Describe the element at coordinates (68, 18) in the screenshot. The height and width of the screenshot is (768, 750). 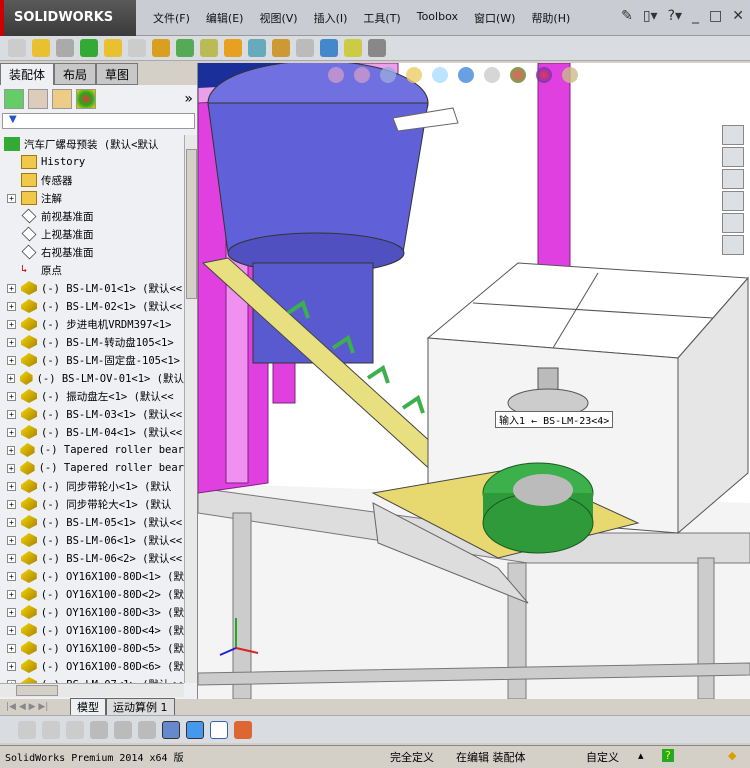
I see `solidworks-logo: SOLIDWORKS` at that location.